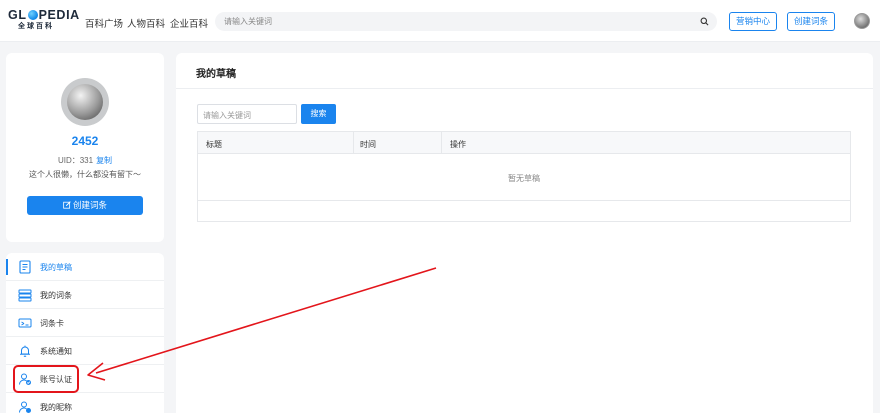 The width and height of the screenshot is (880, 413). I want to click on profile-uid: UID：331 复制, so click(85, 160).